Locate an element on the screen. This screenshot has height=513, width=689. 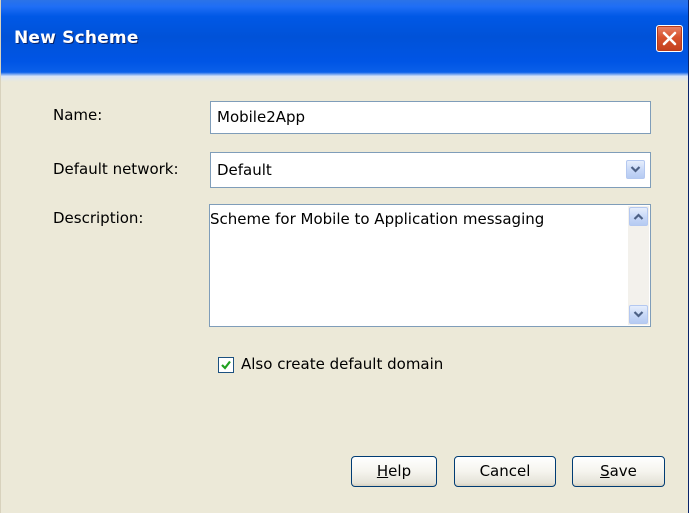
cancel-button: Cancel is located at coordinates (505, 471).